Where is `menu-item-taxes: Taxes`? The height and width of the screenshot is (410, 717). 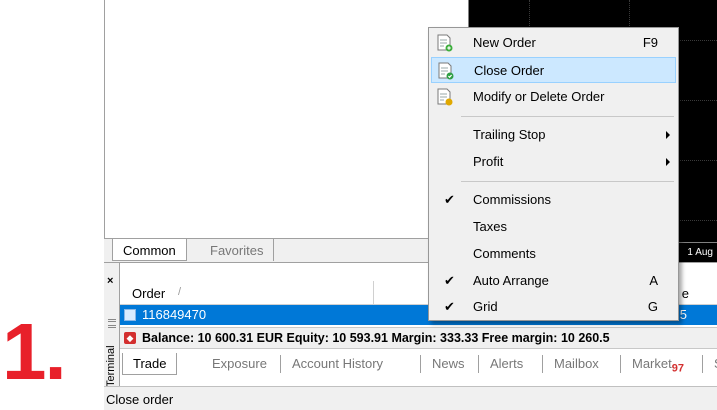 menu-item-taxes: Taxes is located at coordinates (553, 227).